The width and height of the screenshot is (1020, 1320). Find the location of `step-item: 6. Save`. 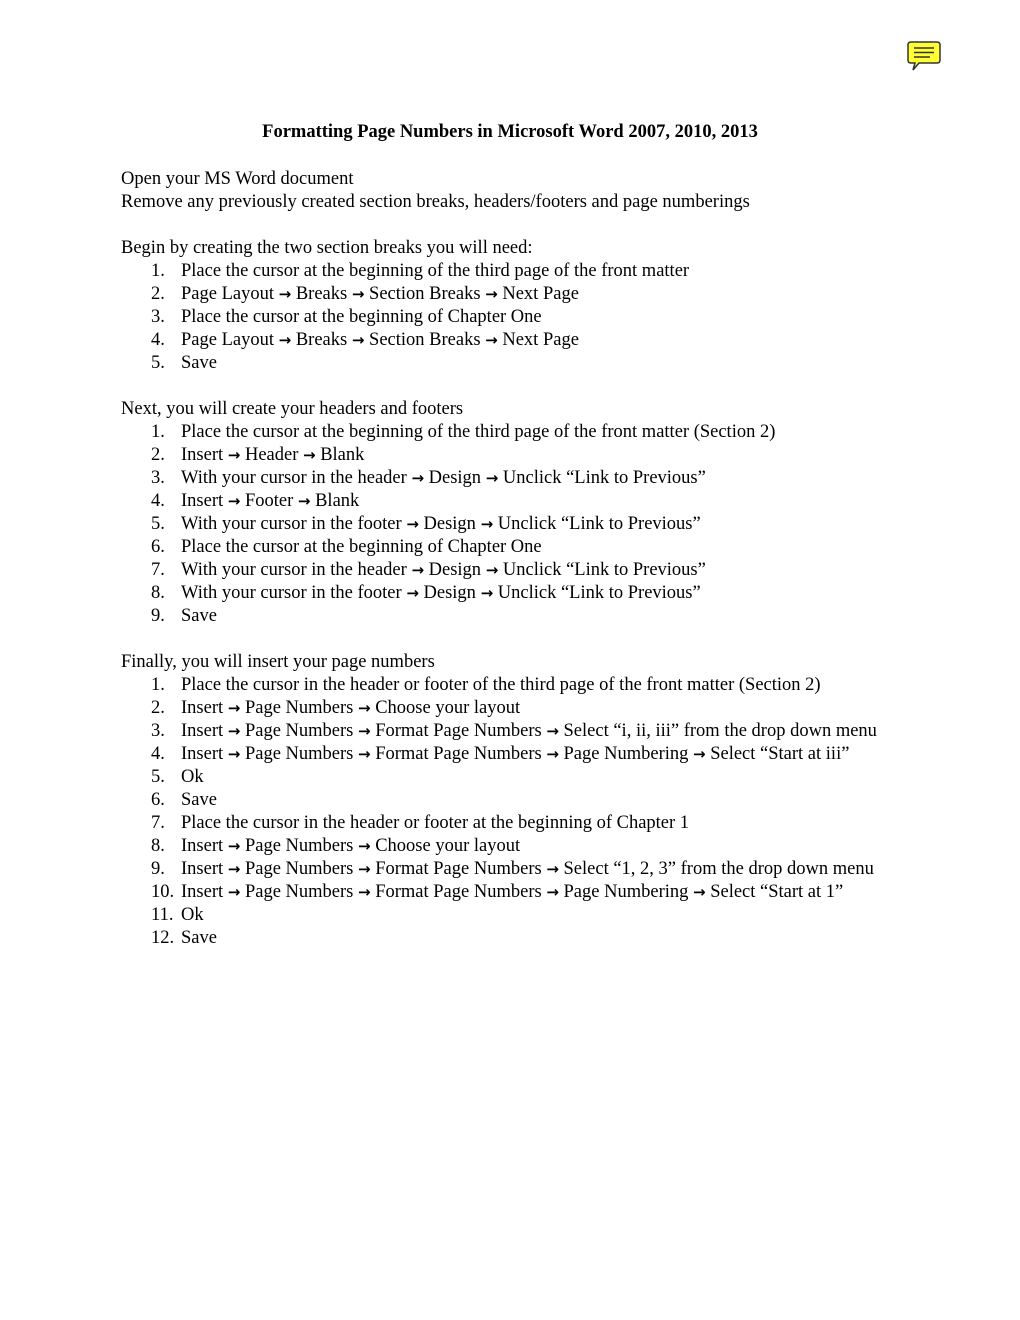

step-item: 6. Save is located at coordinates (516, 800).